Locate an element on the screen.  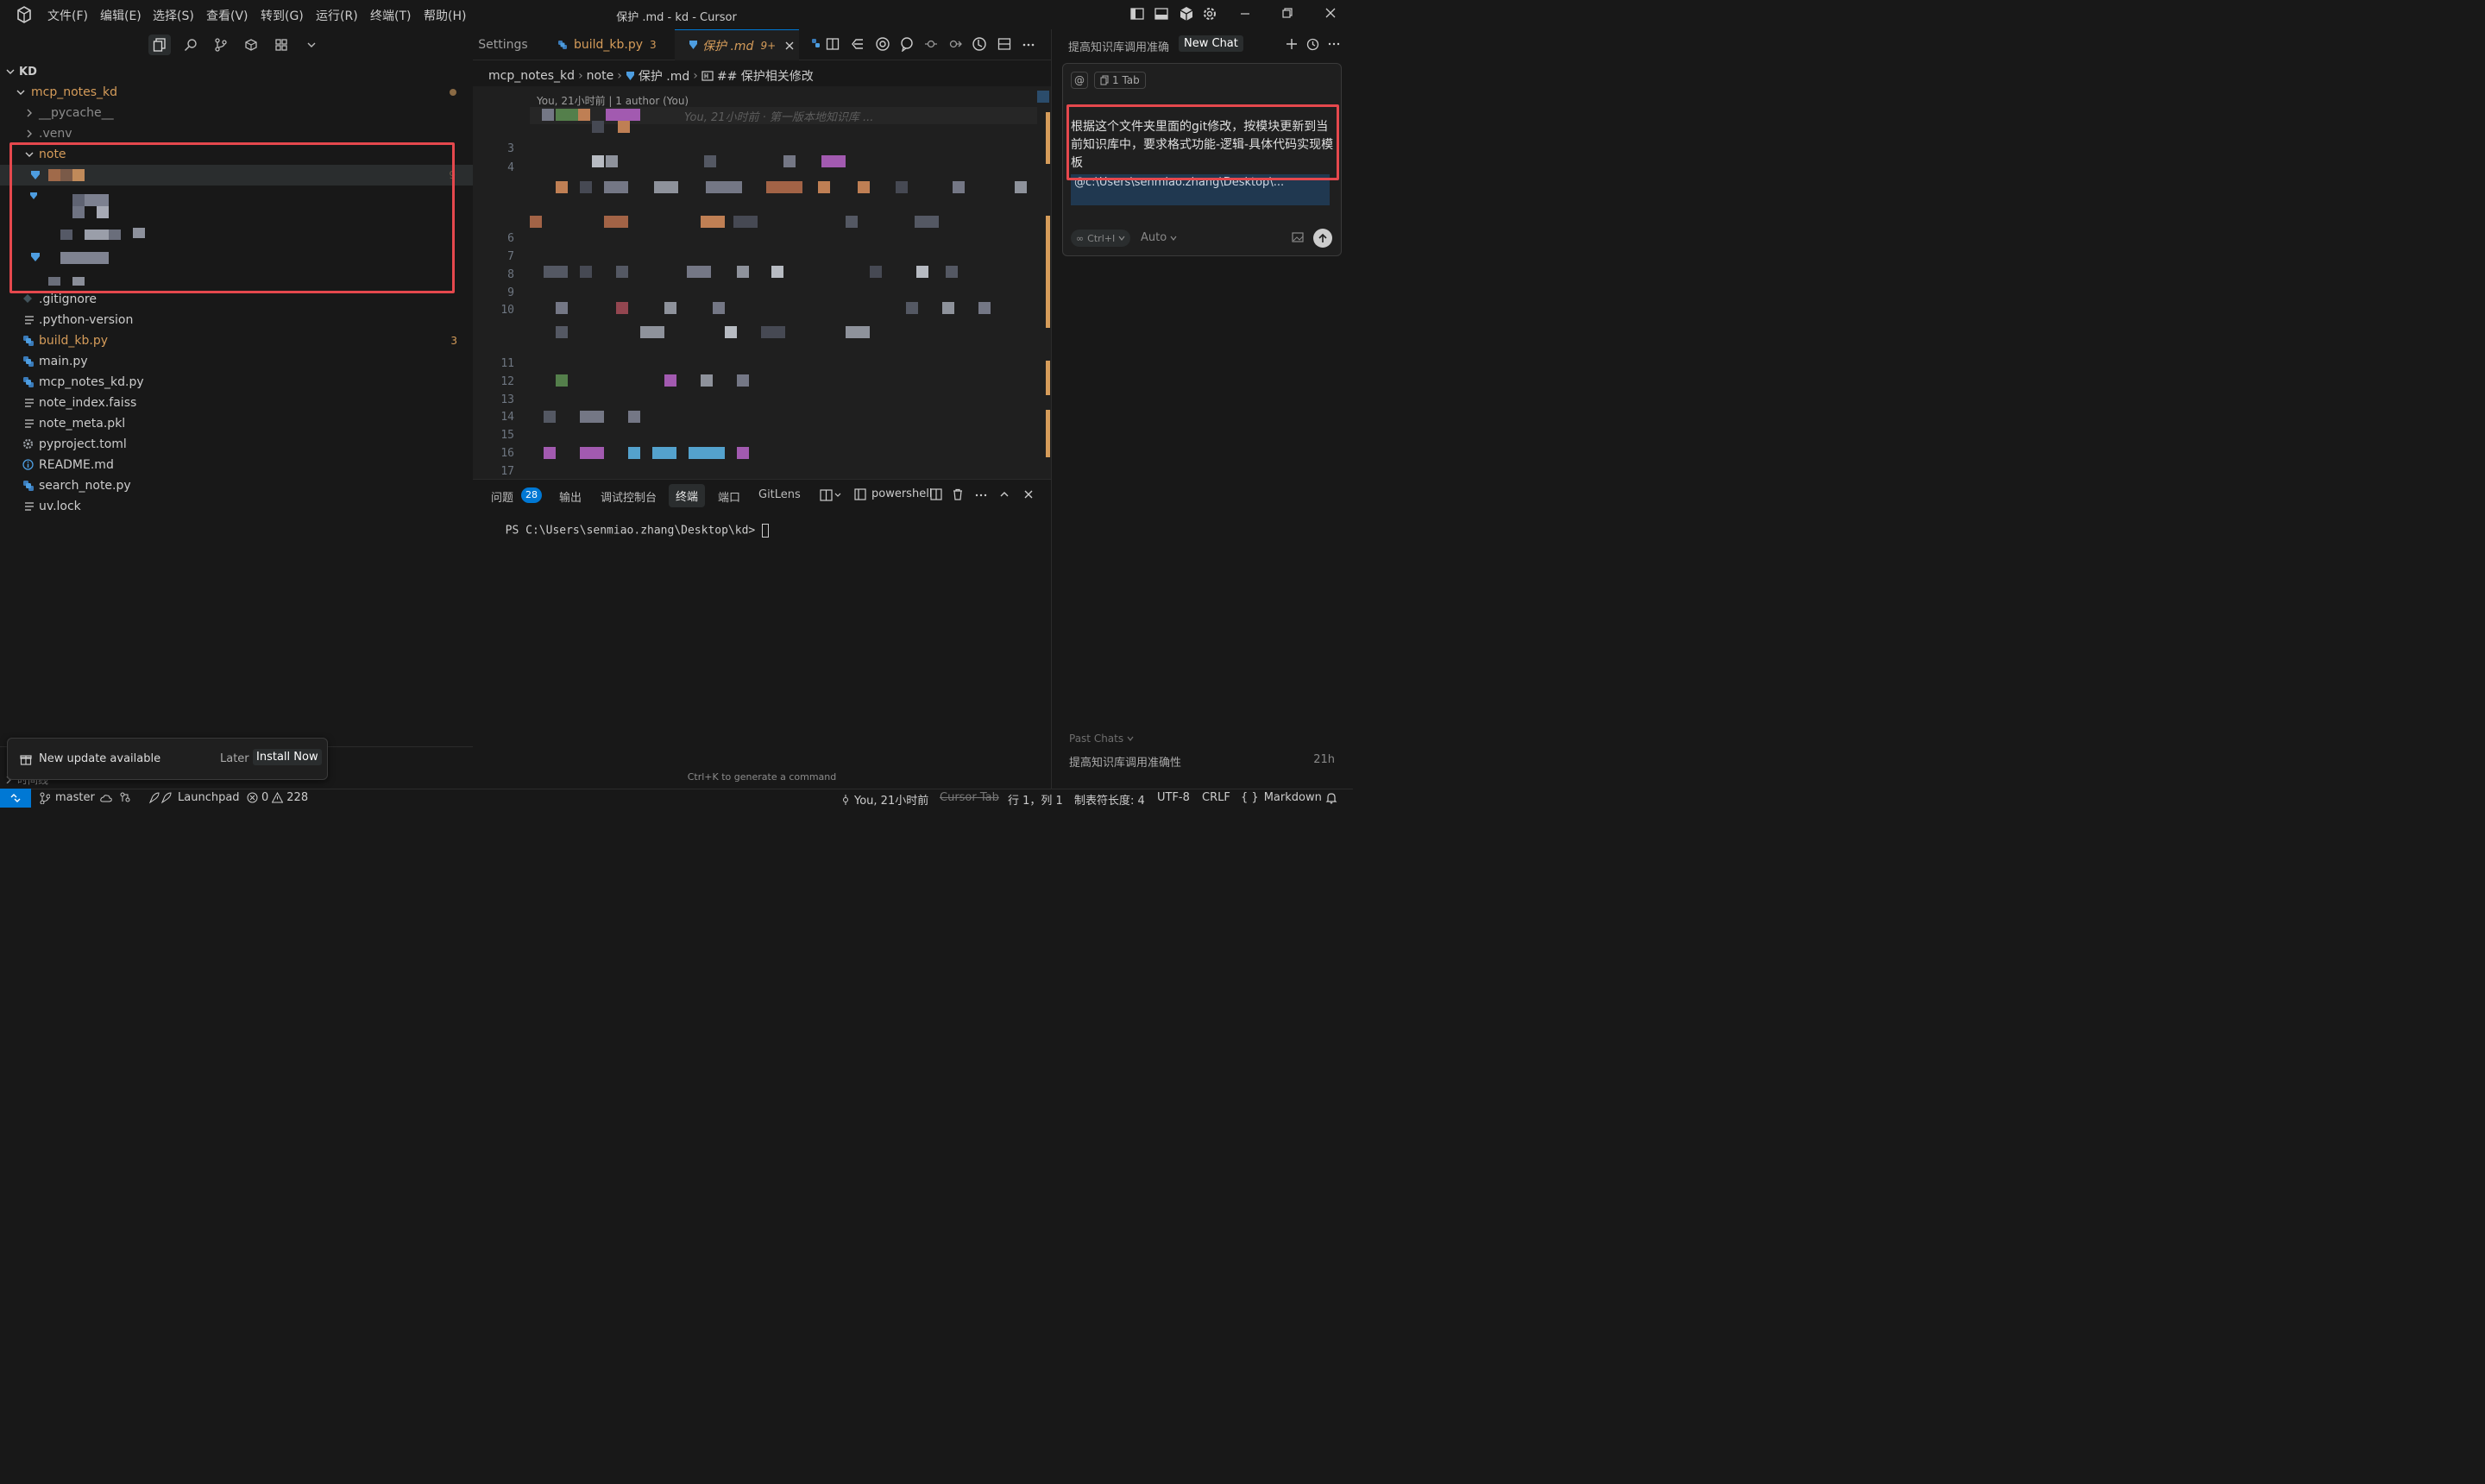
tree-file-pyproject: pyproject.toml is located at coordinates (236, 444).